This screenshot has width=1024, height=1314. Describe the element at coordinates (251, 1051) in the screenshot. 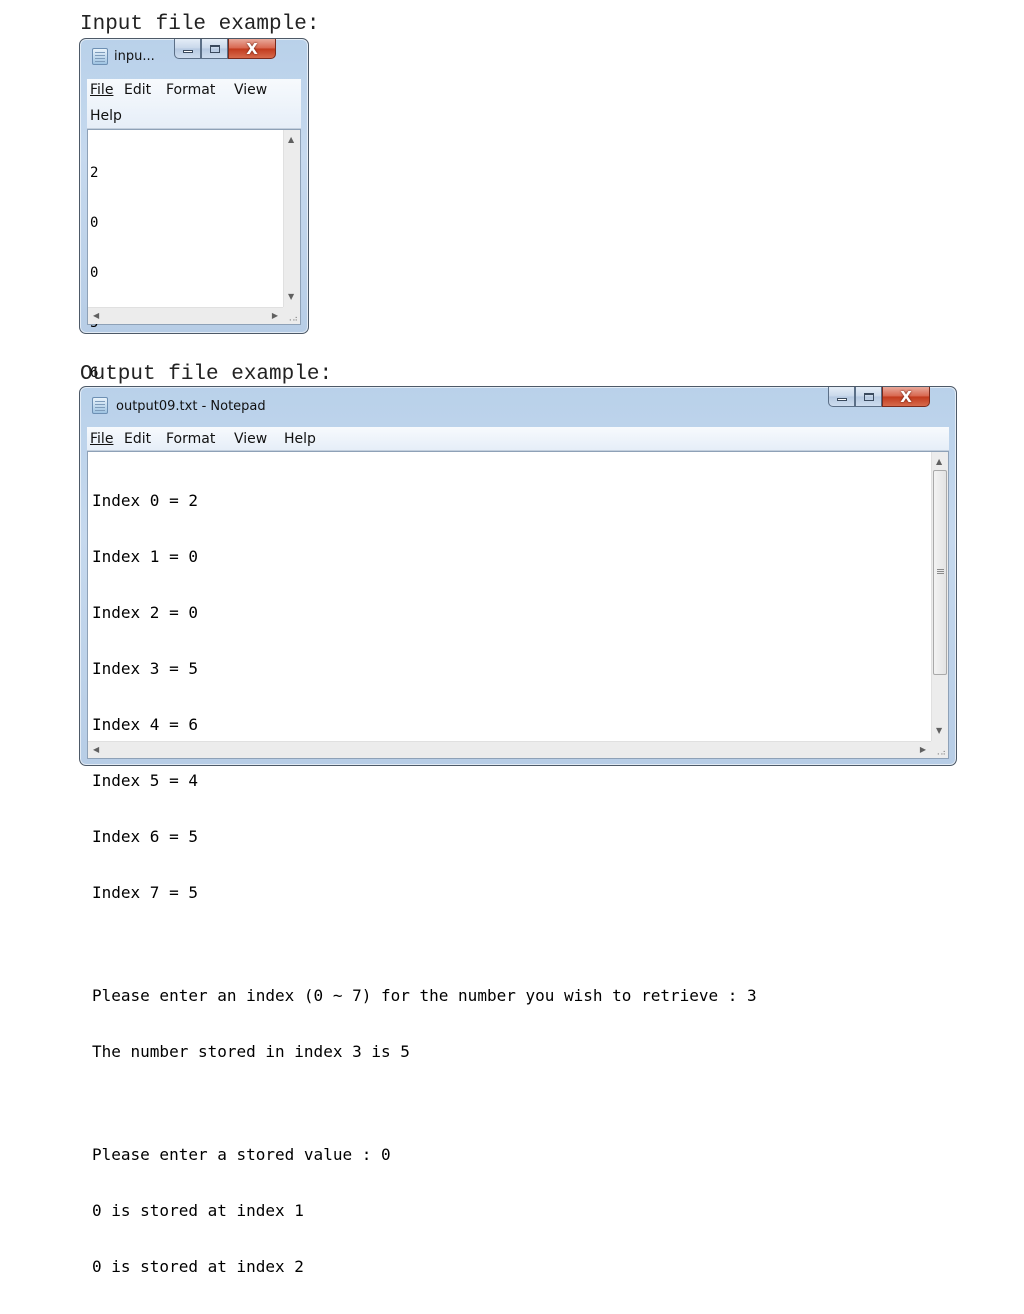

I see `text-line: The number stored in index 3 is 5` at that location.